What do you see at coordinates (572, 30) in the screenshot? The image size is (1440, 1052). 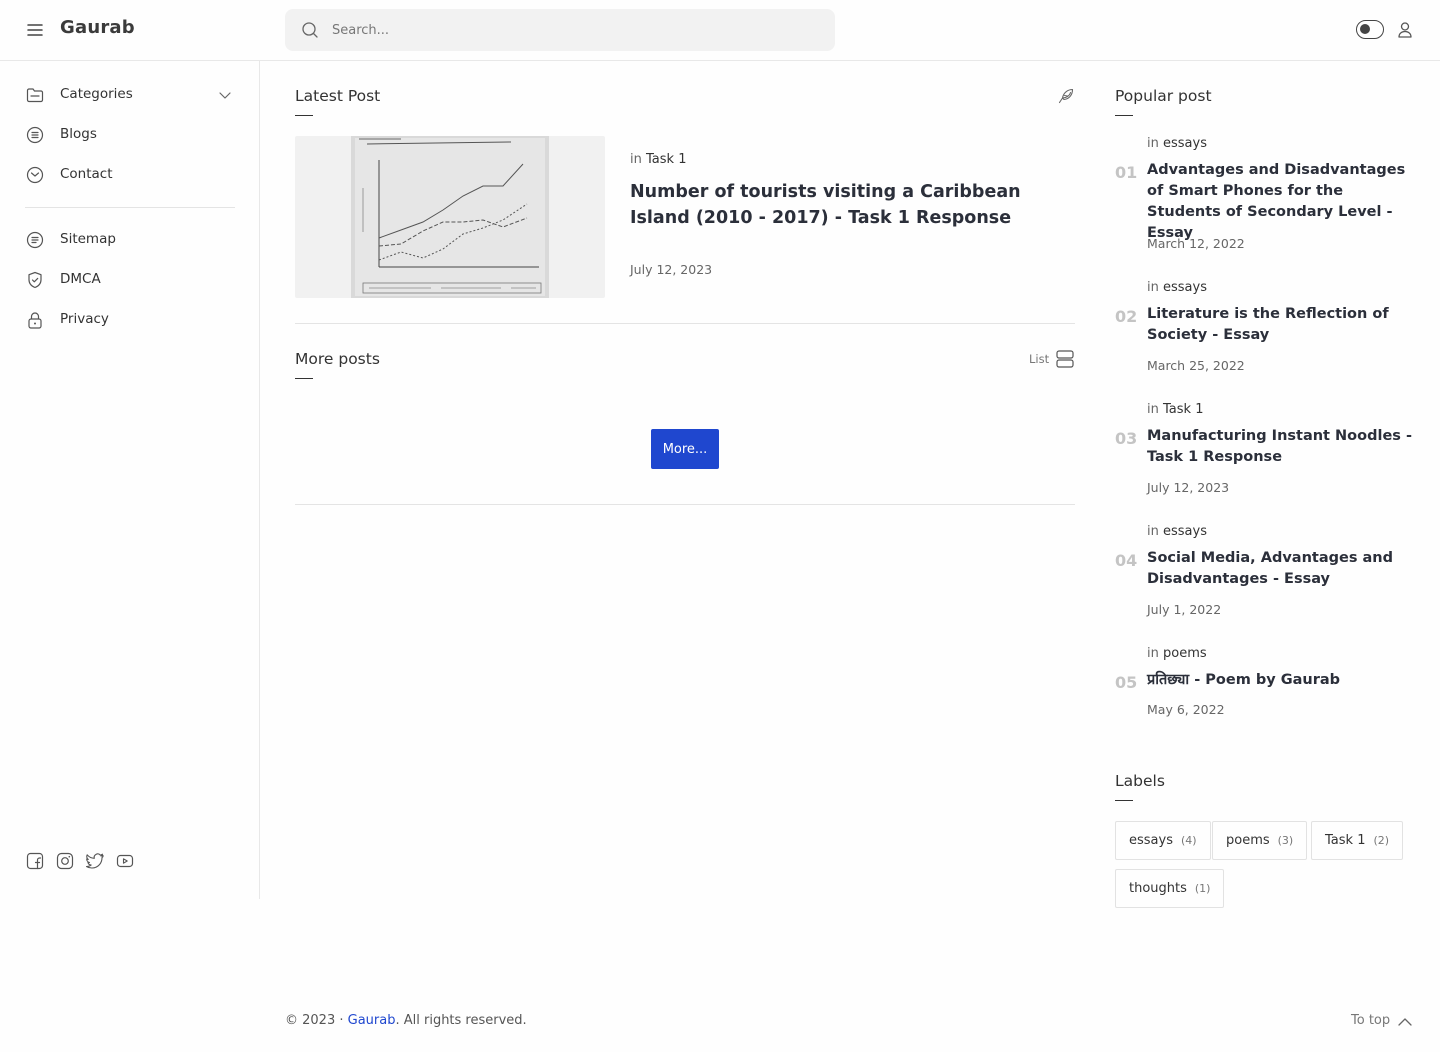 I see `search-input` at bounding box center [572, 30].